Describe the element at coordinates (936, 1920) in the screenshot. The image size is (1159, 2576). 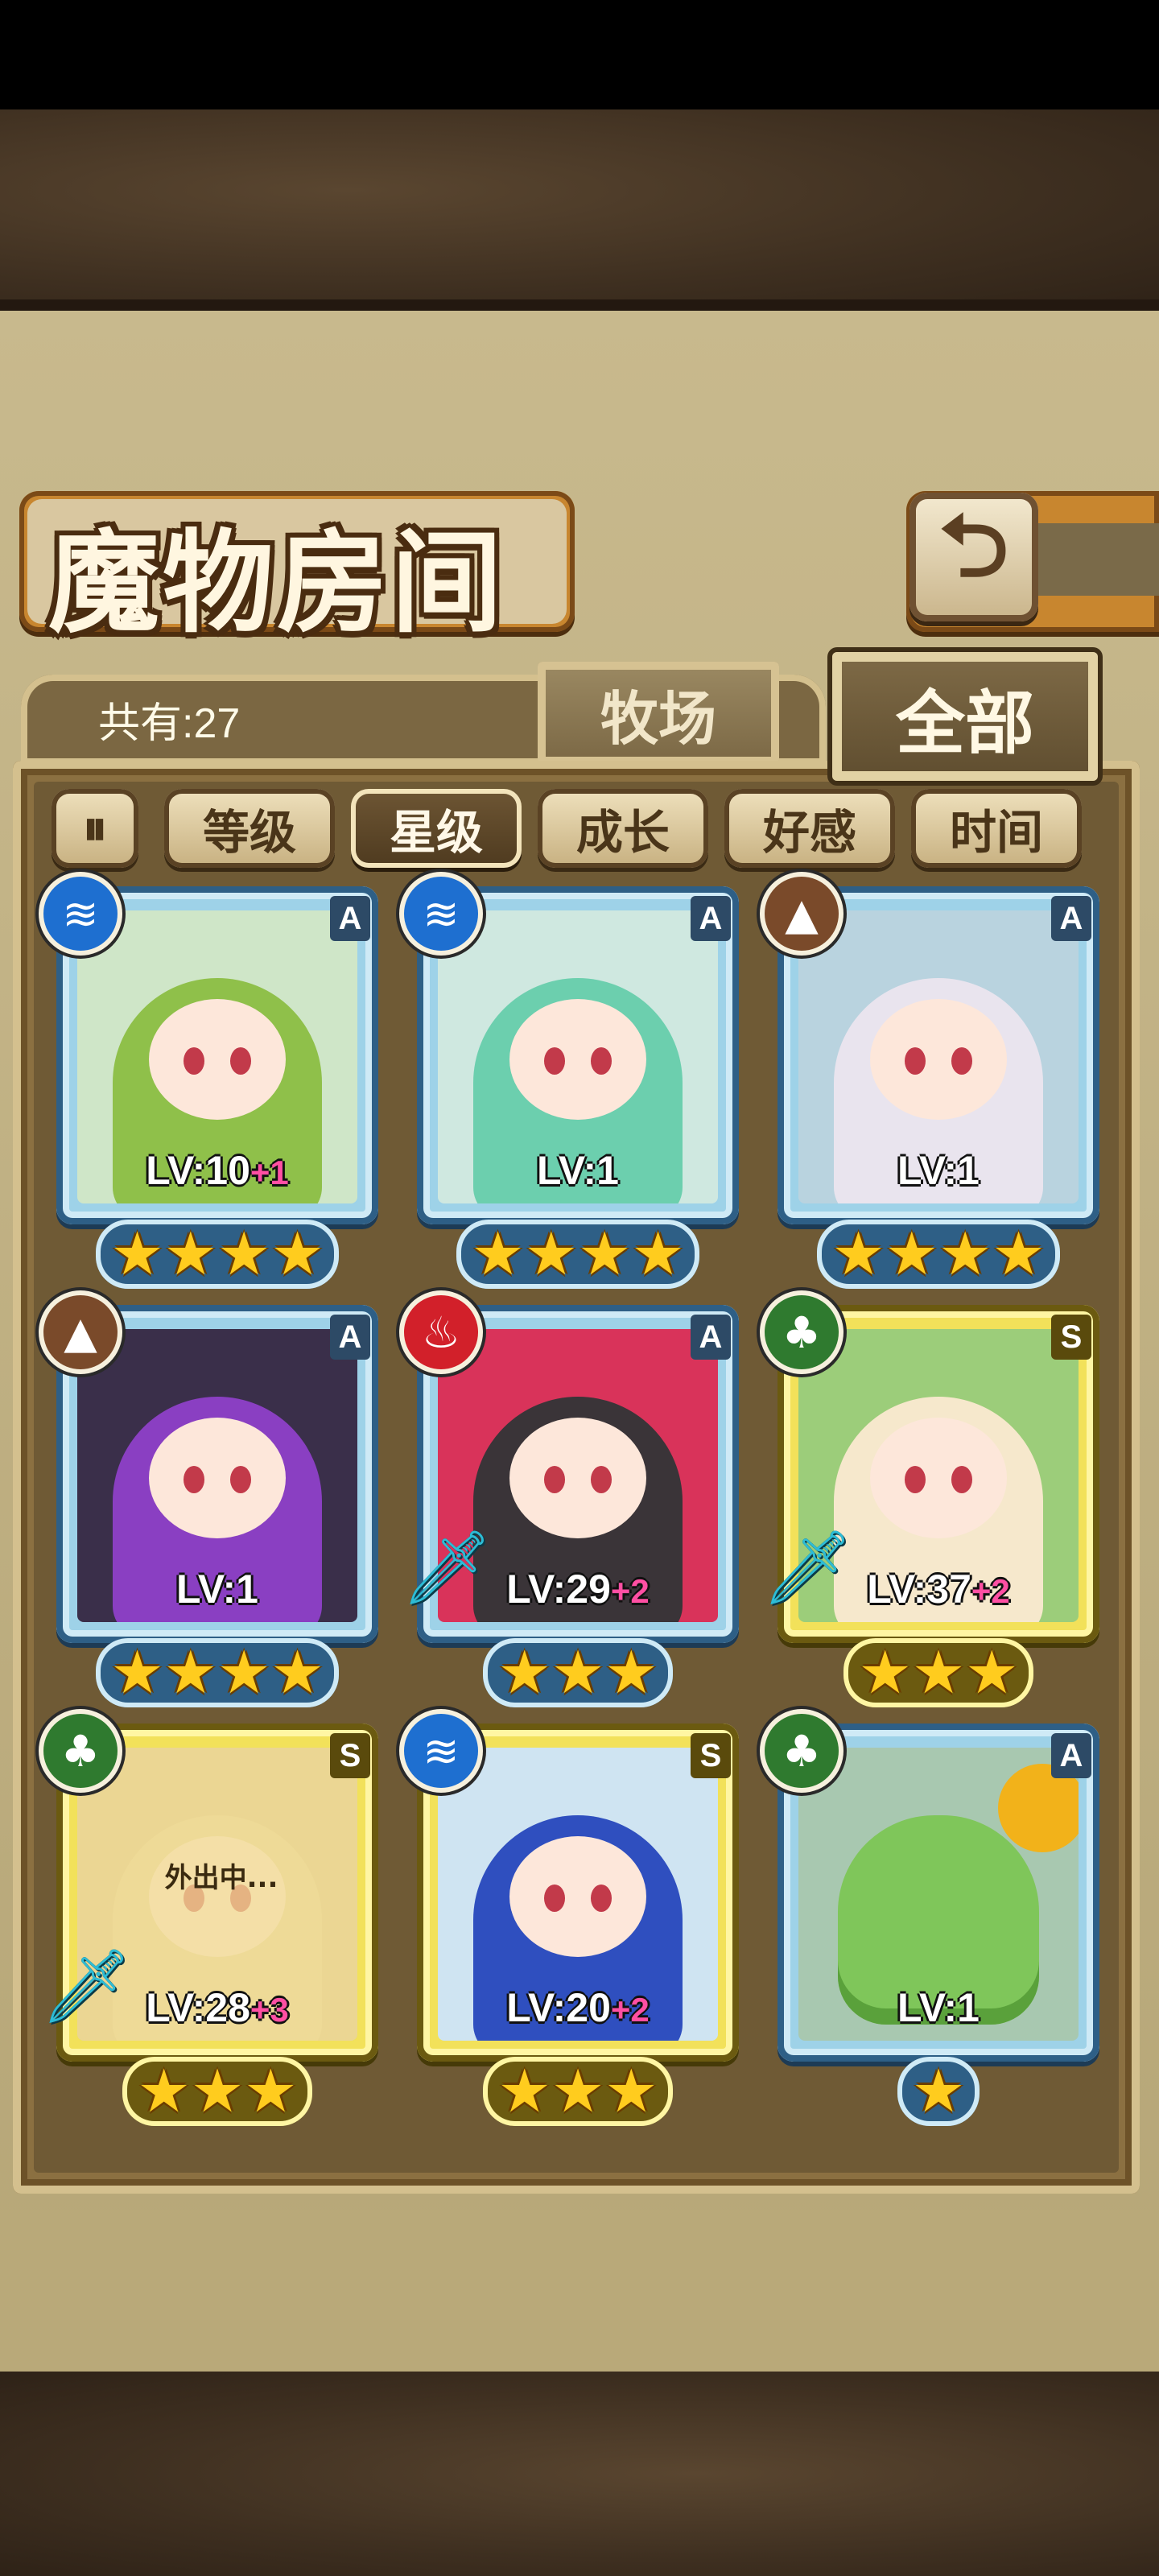
I see `monster-card: A ♣ LV:1 ★` at that location.